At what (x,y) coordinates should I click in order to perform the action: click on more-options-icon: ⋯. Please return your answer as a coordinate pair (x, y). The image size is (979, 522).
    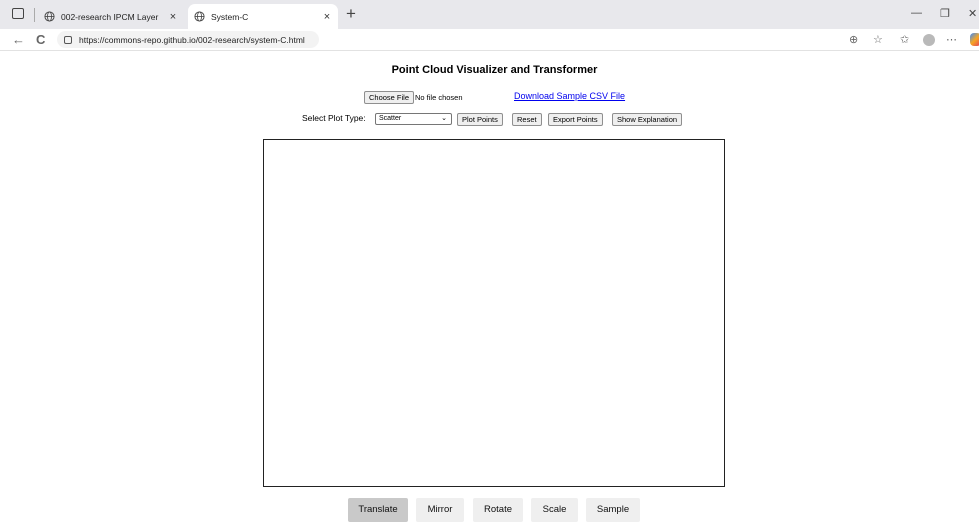
    Looking at the image, I should click on (951, 40).